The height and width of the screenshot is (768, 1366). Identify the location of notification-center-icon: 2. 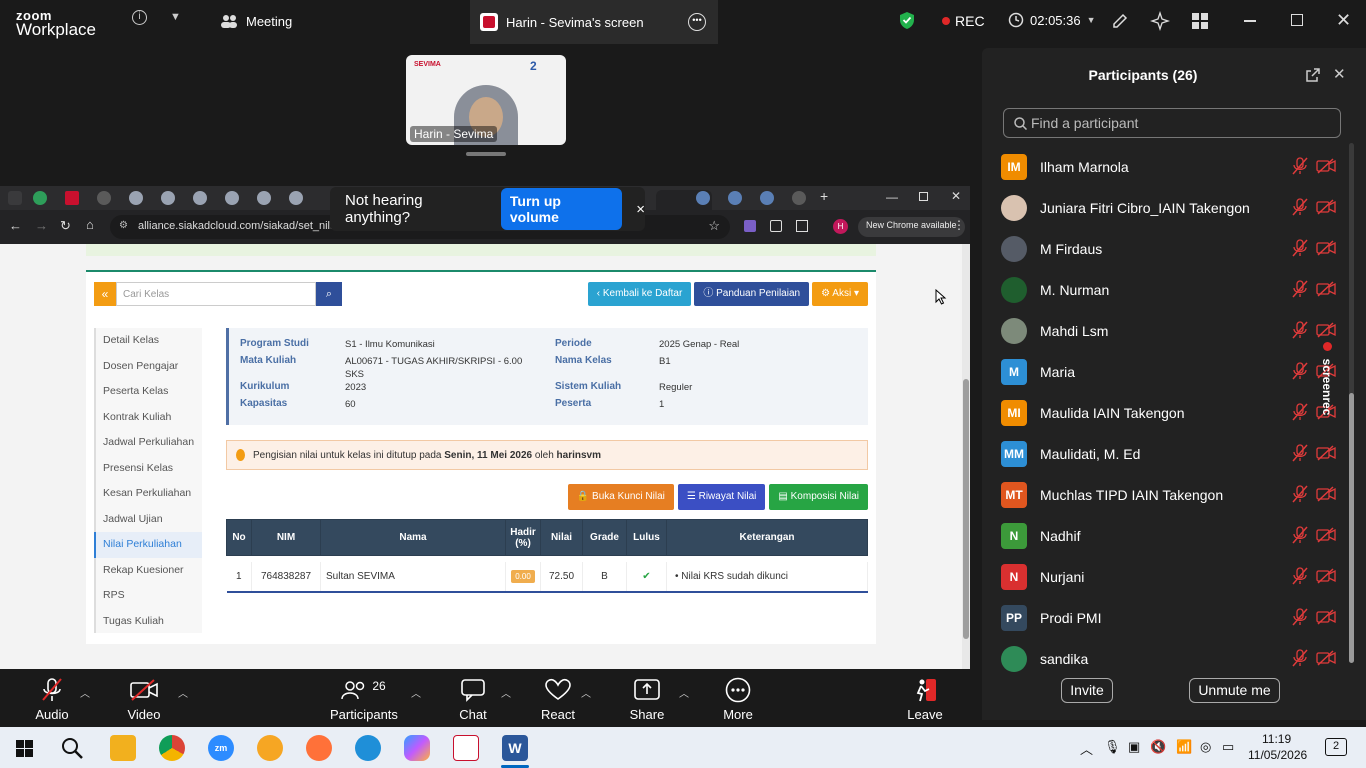
(1336, 747).